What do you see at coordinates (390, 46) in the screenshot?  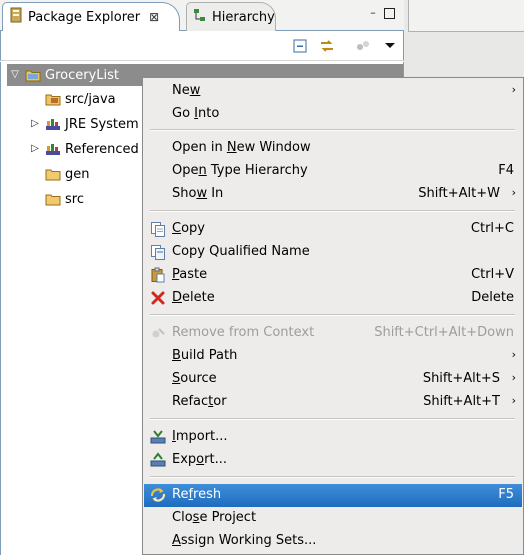 I see `view-menu-icon` at bounding box center [390, 46].